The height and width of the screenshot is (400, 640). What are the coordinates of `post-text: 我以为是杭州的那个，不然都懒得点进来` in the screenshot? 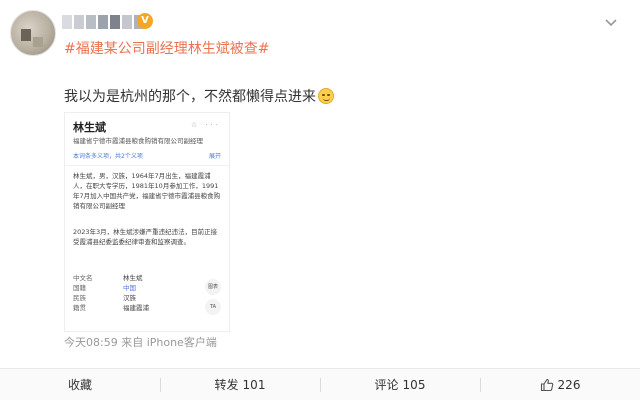 It's located at (199, 96).